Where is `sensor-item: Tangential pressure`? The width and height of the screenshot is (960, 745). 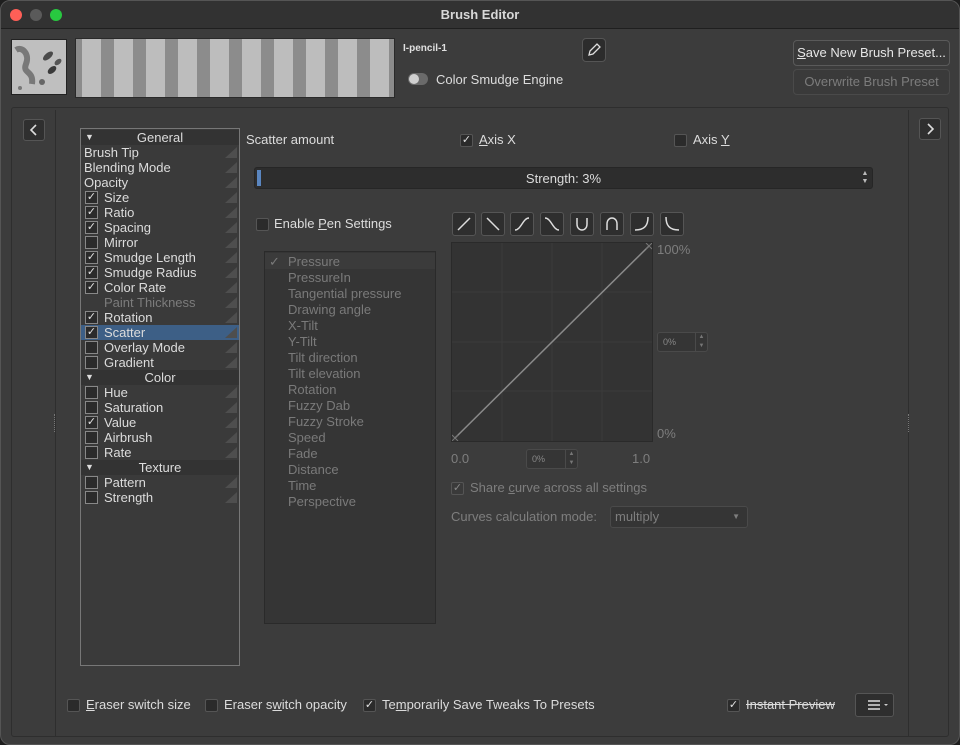
sensor-item: Tangential pressure is located at coordinates (344, 293).